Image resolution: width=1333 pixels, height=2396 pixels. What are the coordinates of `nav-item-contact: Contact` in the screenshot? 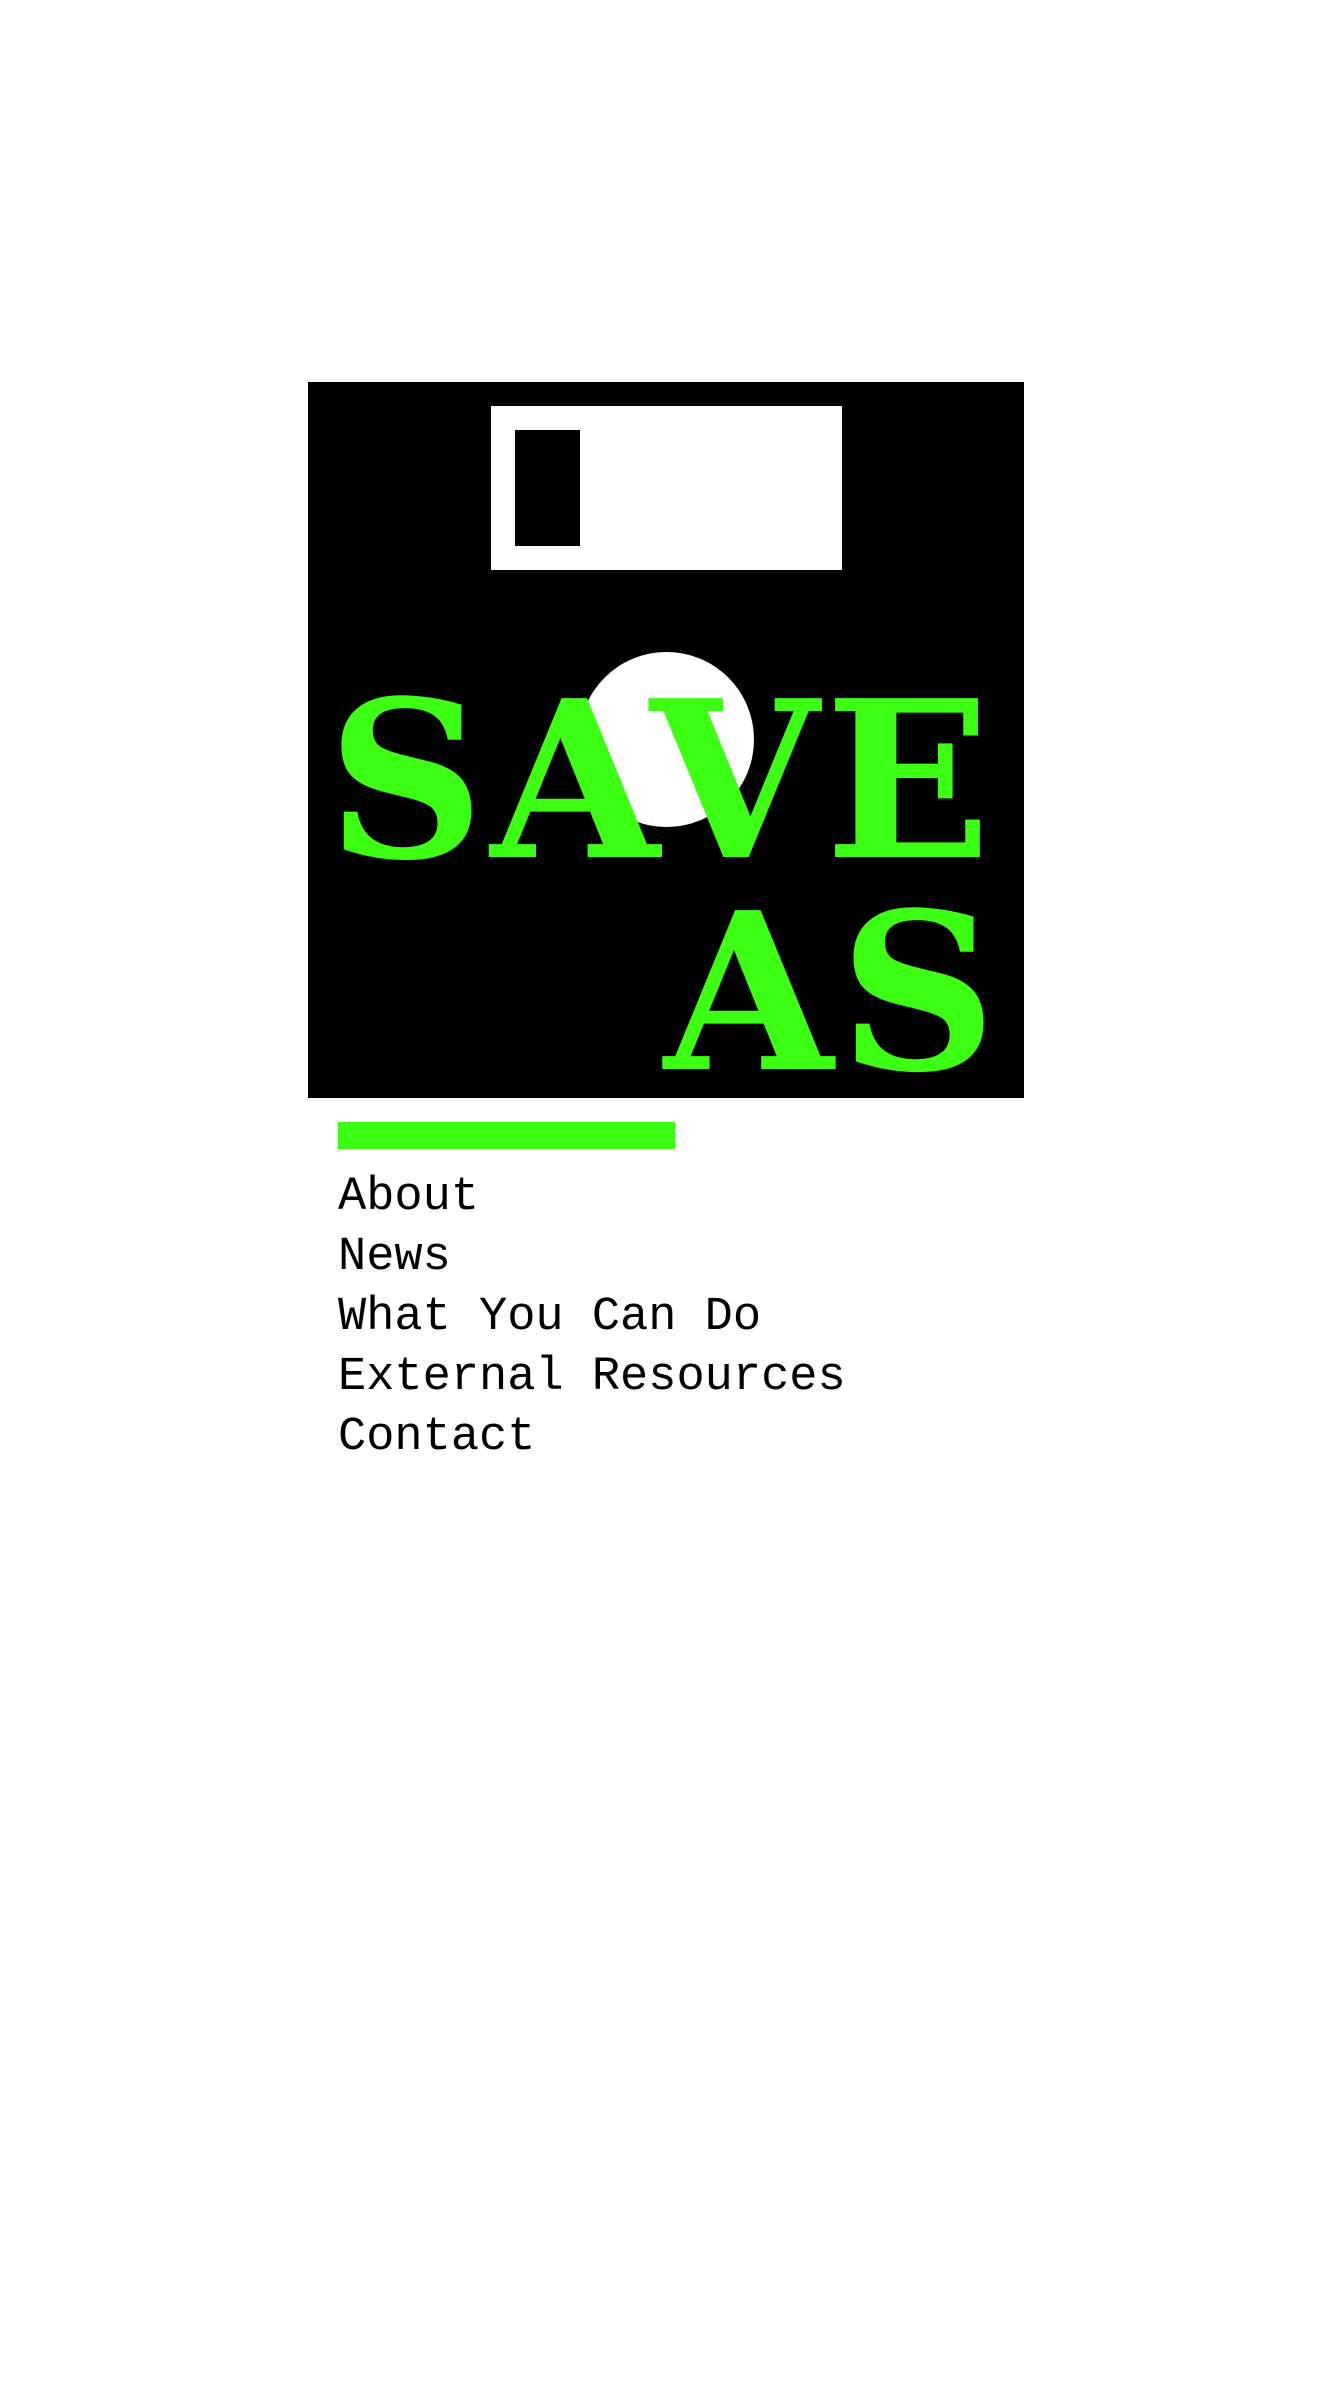 It's located at (688, 1438).